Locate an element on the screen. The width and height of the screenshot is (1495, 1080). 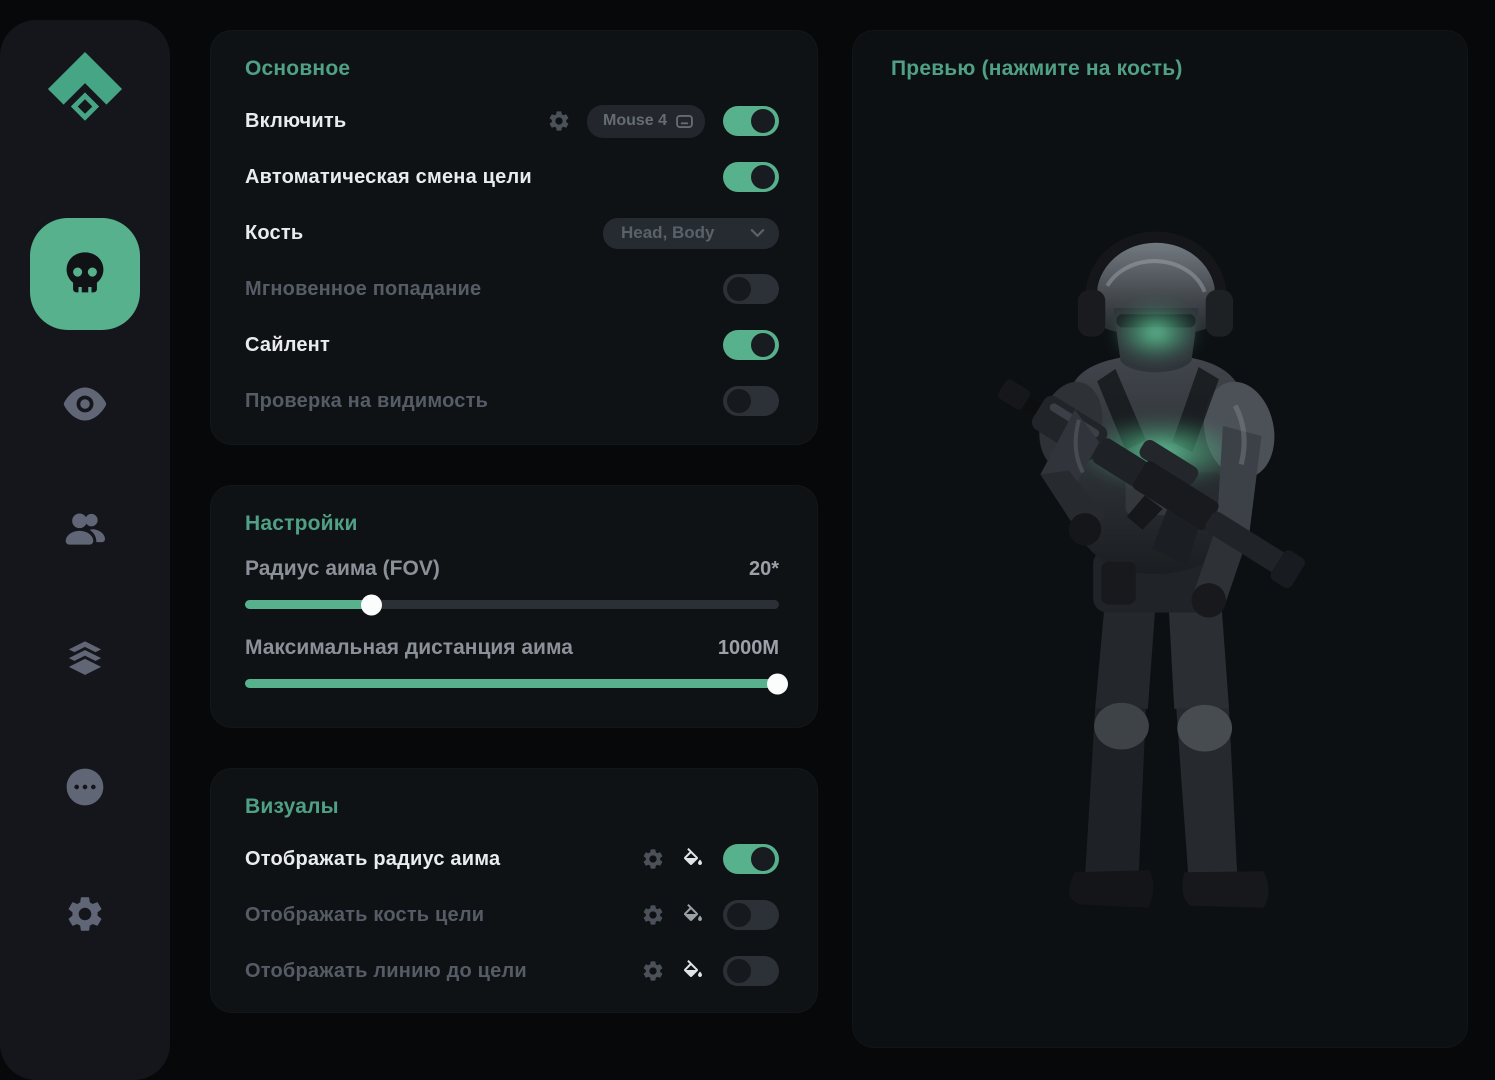
row-show-fov: Отображать радиус аима is located at coordinates (512, 859).